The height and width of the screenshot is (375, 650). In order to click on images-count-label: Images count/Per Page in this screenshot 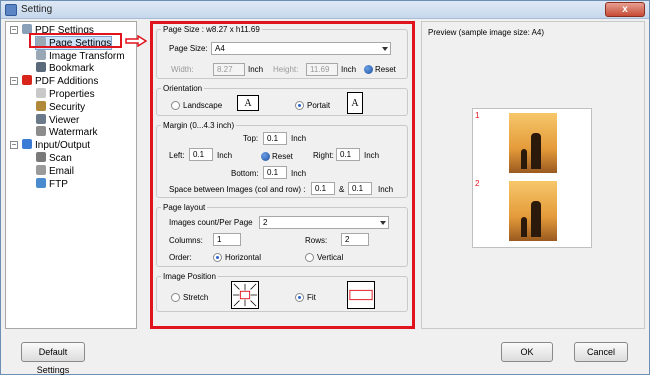, I will do `click(211, 222)`.